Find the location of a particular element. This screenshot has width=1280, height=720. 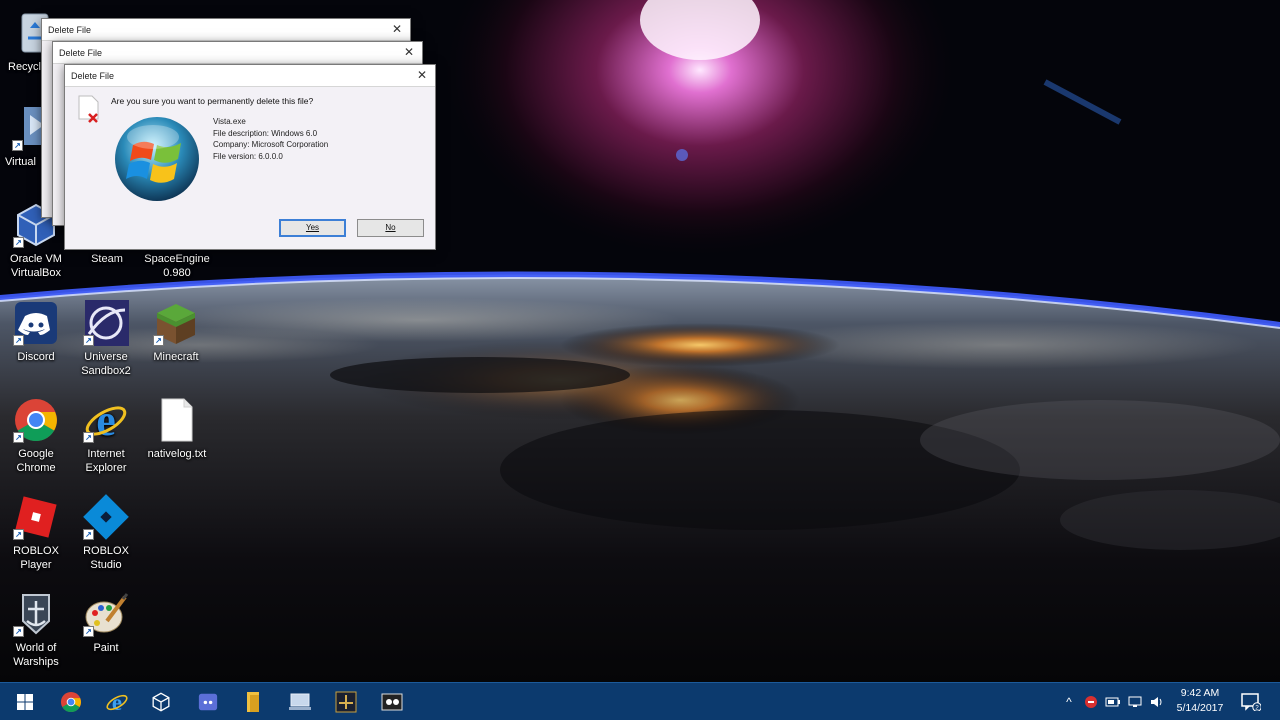

taskbar-discord is located at coordinates (208, 701).